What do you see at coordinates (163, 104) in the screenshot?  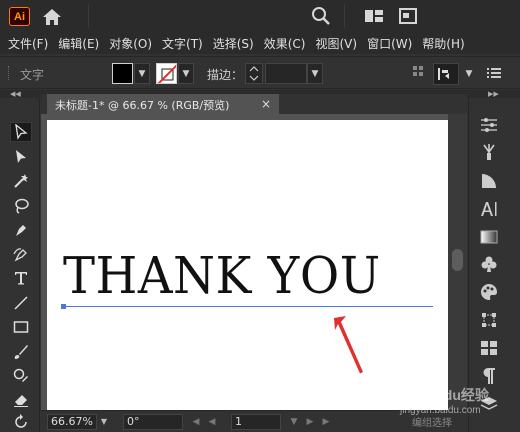 I see `document-tab: 未标题-1* @ 66.67 % (RGB/预览)` at bounding box center [163, 104].